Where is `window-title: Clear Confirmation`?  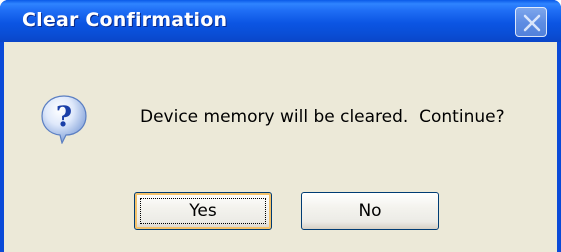
window-title: Clear Confirmation is located at coordinates (125, 20).